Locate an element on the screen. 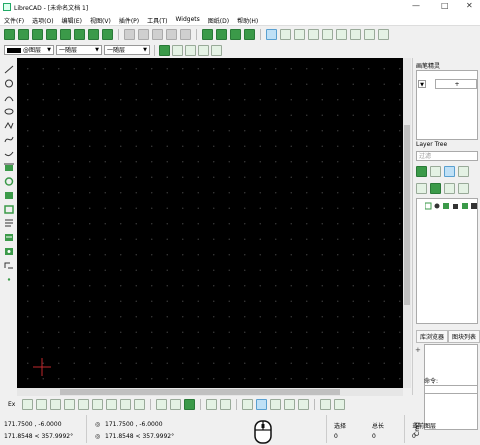 The image size is (480, 445). status-bar-toggle-icon is located at coordinates (221, 34).